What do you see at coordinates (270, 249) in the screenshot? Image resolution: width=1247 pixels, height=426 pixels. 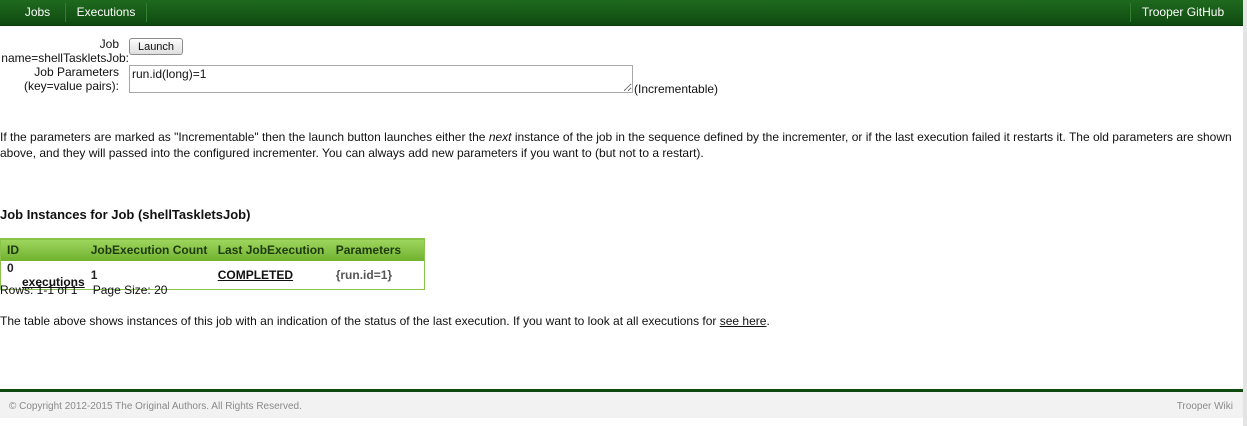 I see `column-header-last-jobexecution: Last JobExecution` at bounding box center [270, 249].